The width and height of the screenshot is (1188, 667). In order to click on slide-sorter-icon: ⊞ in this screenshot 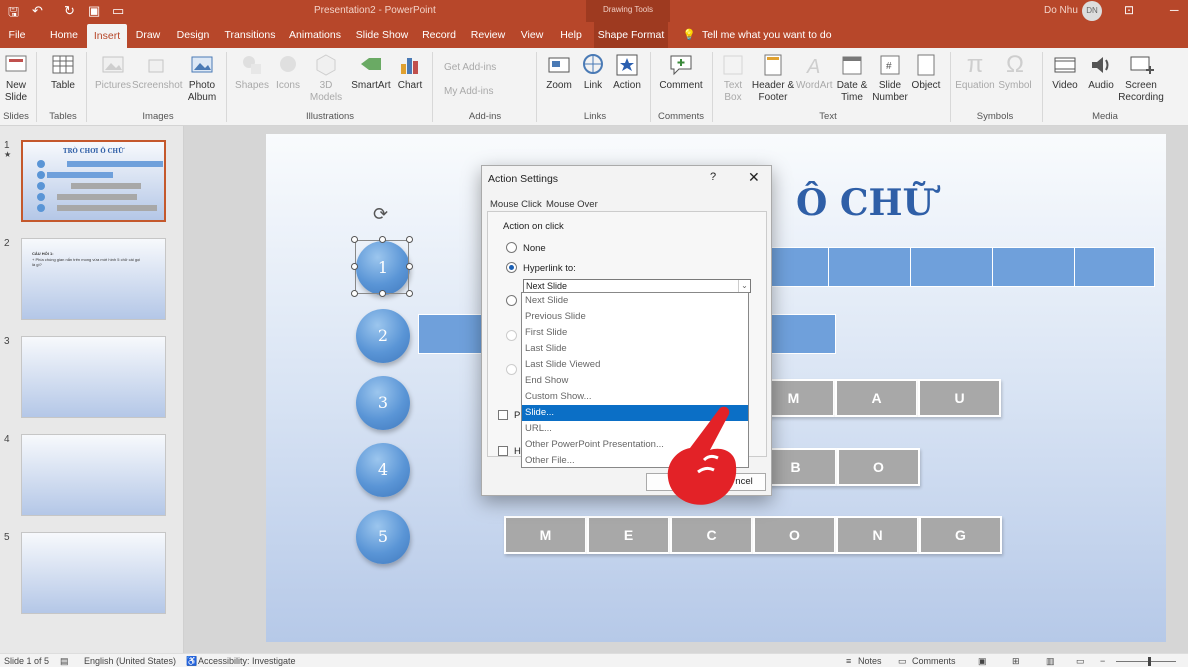, I will do `click(1016, 661)`.